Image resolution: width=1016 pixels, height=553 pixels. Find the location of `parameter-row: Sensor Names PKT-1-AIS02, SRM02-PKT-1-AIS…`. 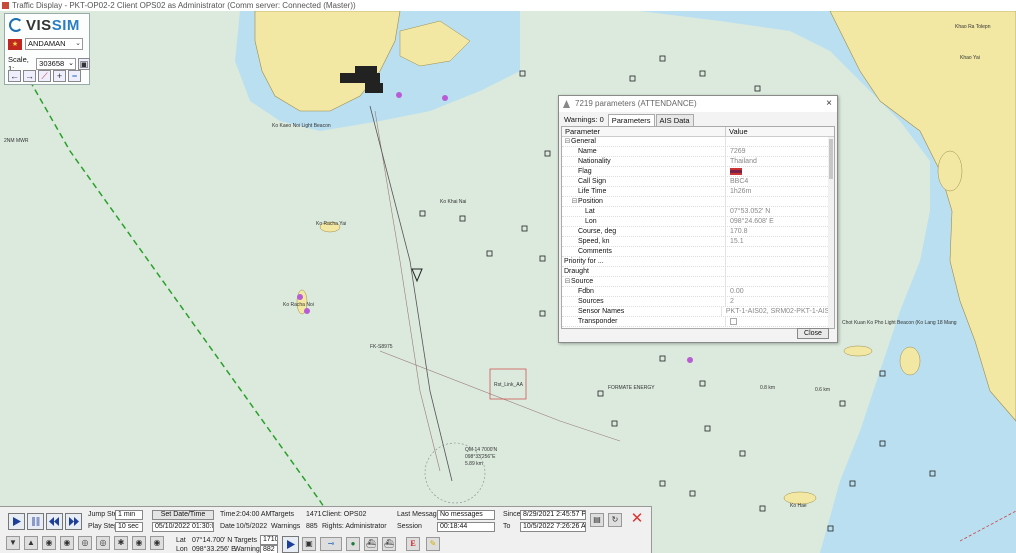

parameter-row: Sensor Names PKT-1-AIS02, SRM02-PKT-1-AIS… is located at coordinates (698, 312).